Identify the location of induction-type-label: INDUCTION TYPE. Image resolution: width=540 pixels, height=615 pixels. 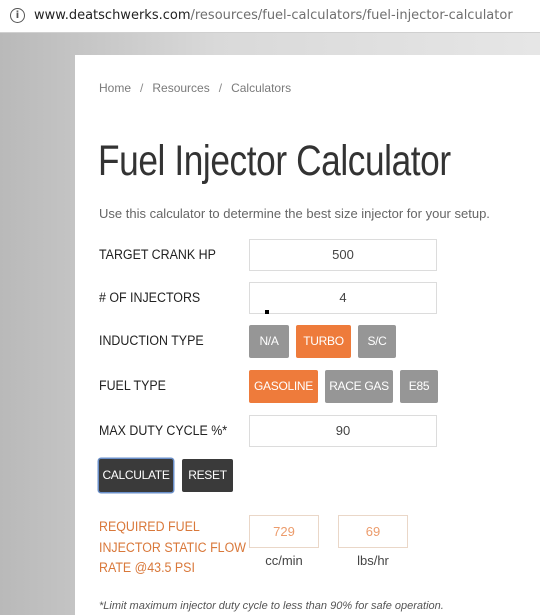
(151, 340).